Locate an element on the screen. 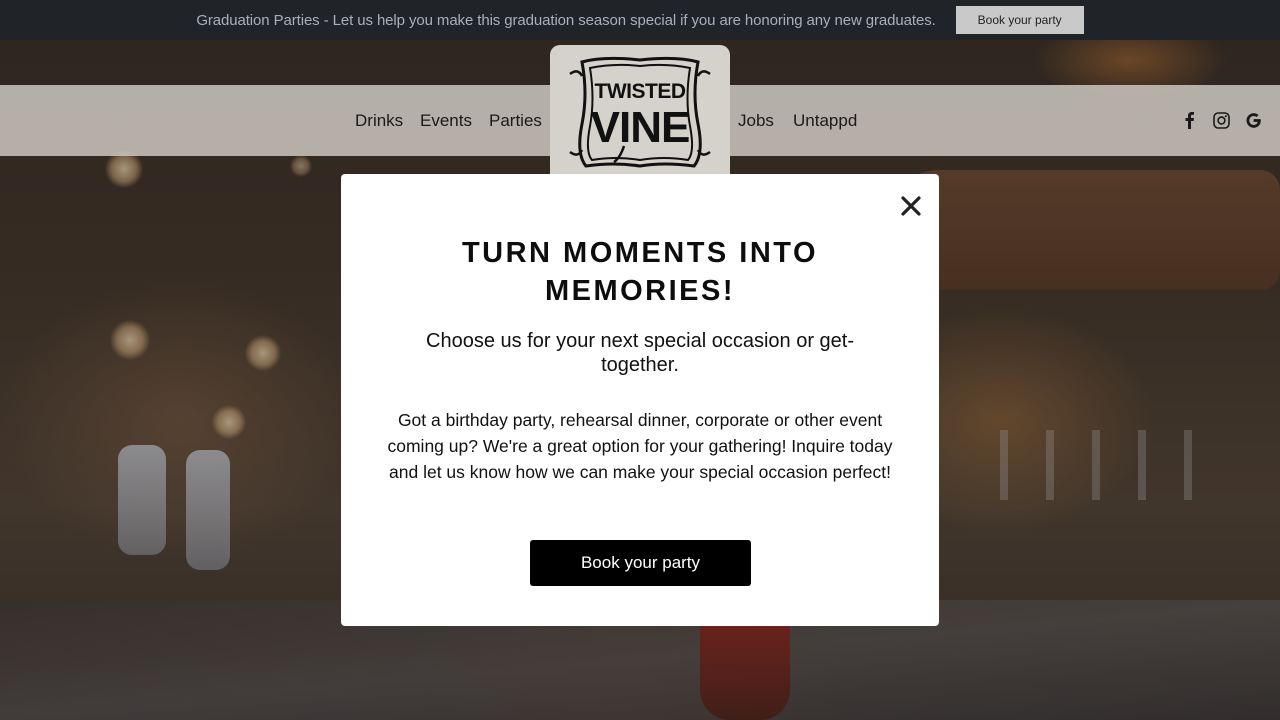 The width and height of the screenshot is (1280, 720). instagram-icon is located at coordinates (1221, 120).